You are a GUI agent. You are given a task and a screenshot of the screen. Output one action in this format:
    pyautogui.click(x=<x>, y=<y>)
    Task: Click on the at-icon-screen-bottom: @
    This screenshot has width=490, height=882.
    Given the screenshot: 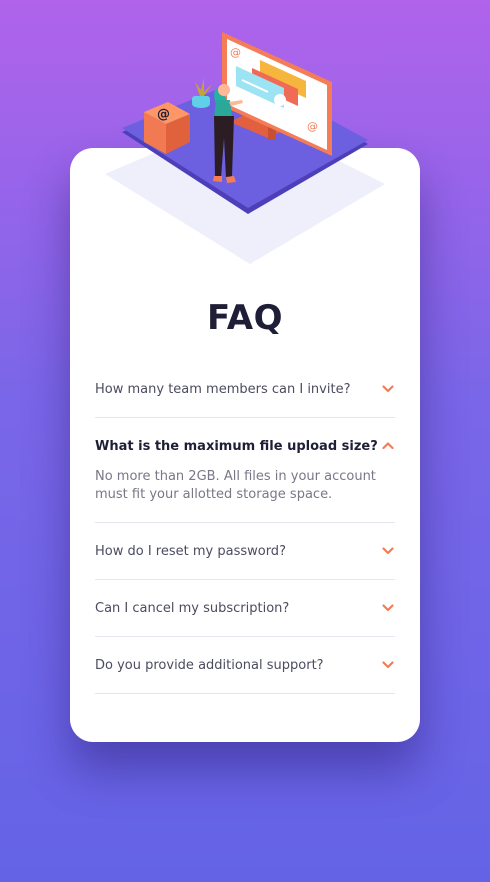 What is the action you would take?
    pyautogui.click(x=312, y=126)
    